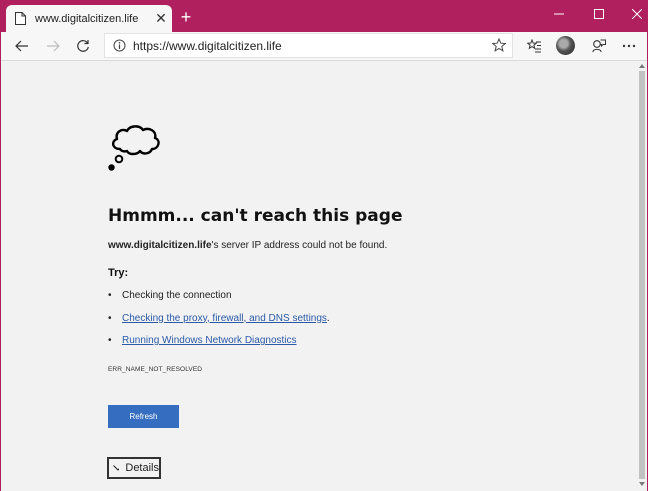  I want to click on scrollbar-thumb, so click(642, 275).